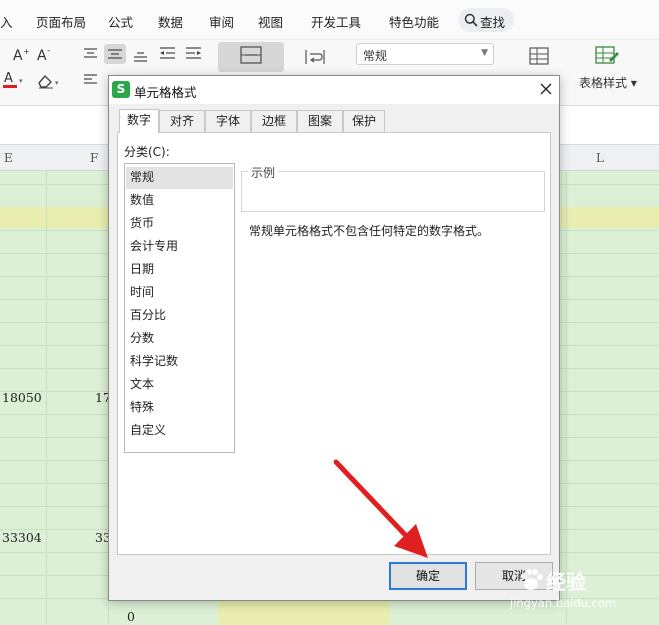 The image size is (659, 625). I want to click on table-style-icon, so click(607, 56).